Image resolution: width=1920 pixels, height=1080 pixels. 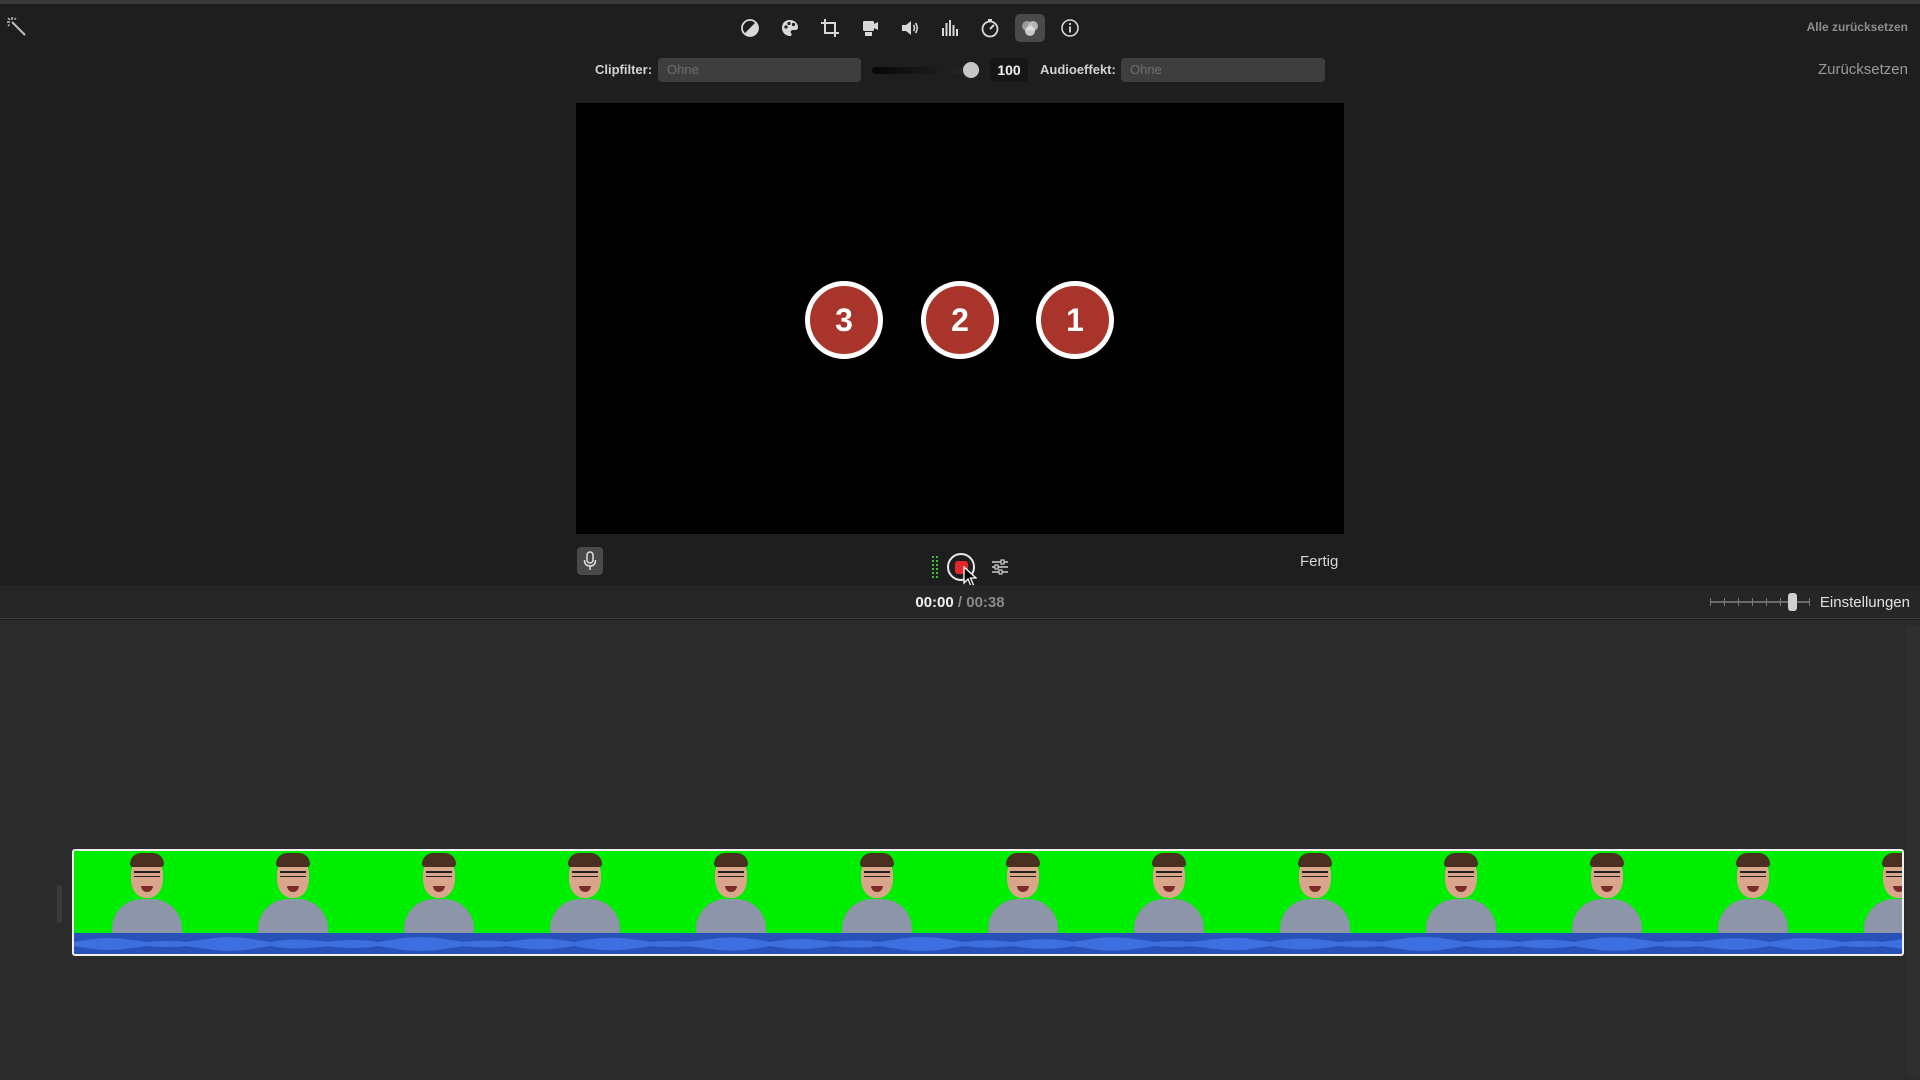 I want to click on zoom-slider-knob, so click(x=1792, y=602).